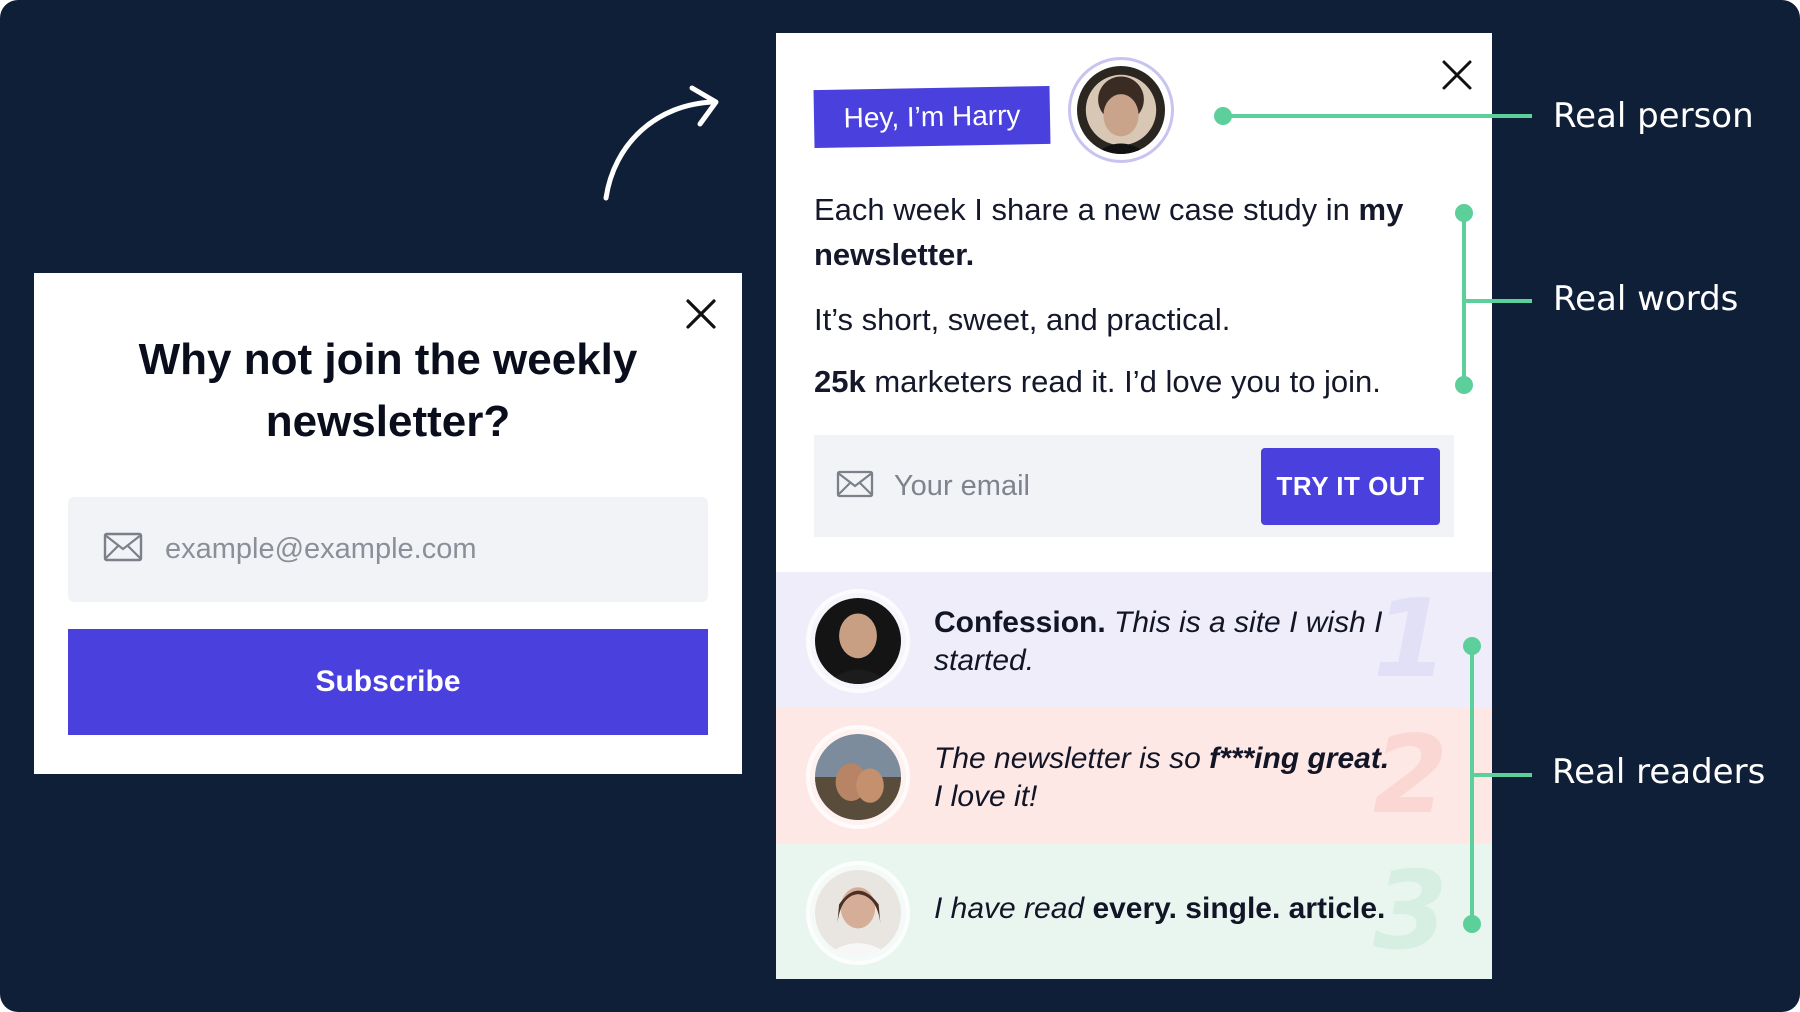  I want to click on quote-bold: f***ing great., so click(1299, 758).